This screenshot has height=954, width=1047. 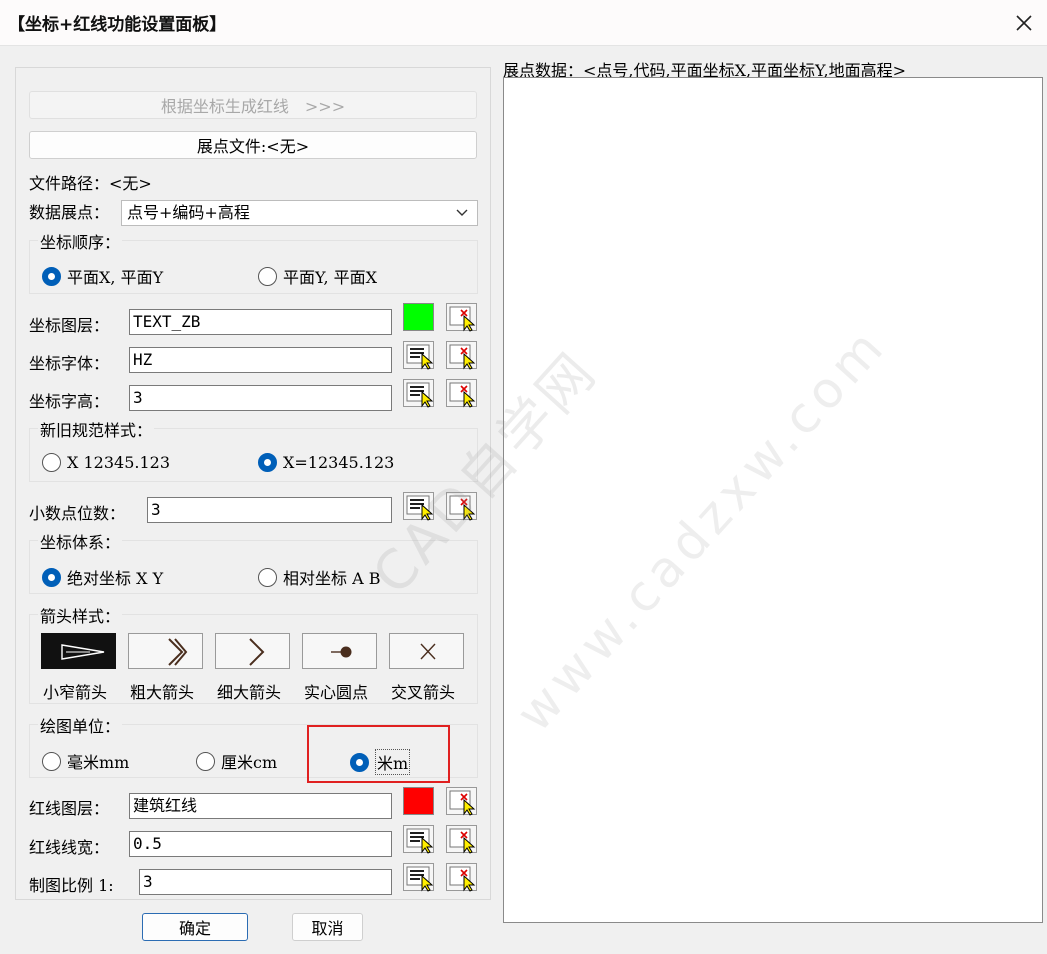 I want to click on title-bar: 【坐标+红线功能设置面板】, so click(x=523, y=23).